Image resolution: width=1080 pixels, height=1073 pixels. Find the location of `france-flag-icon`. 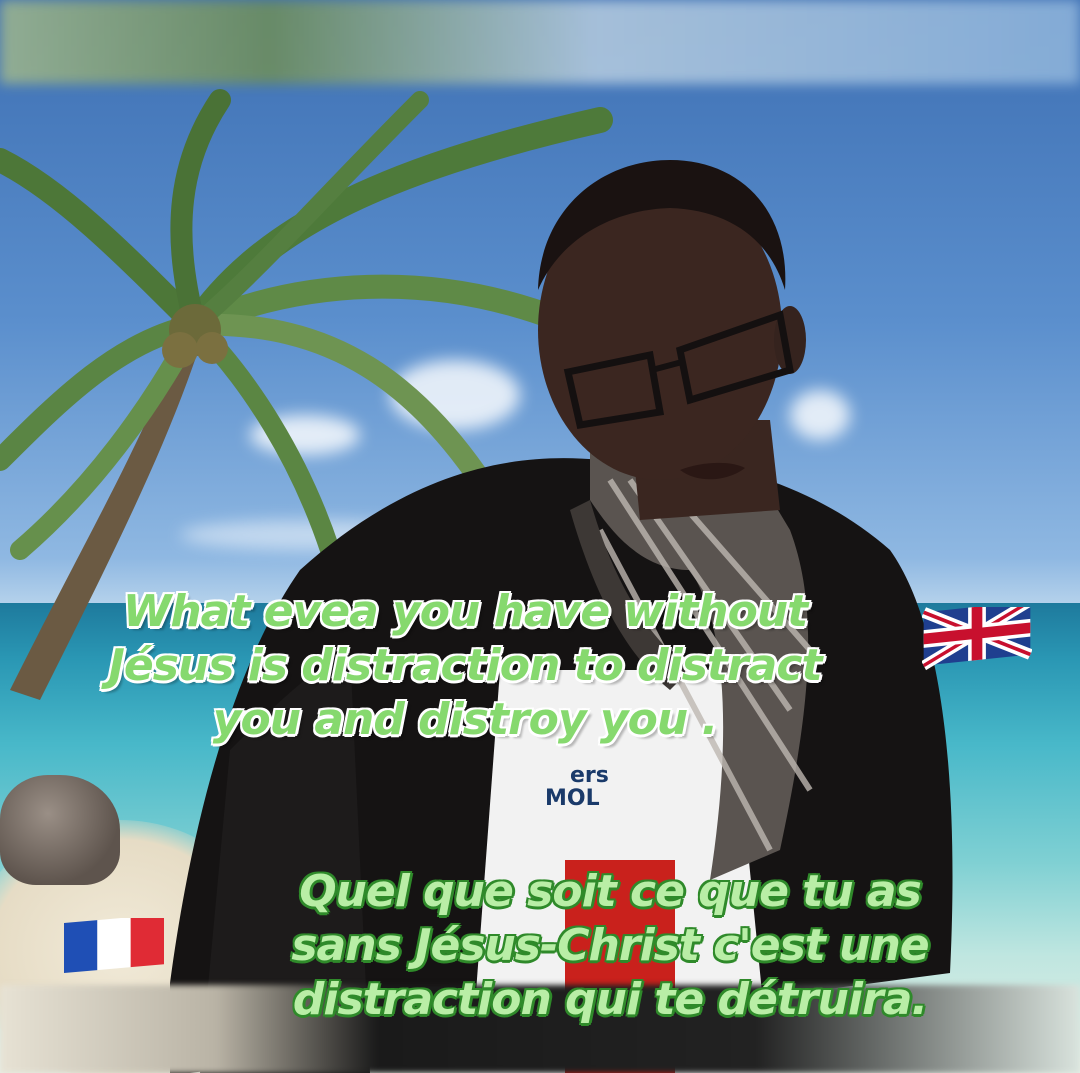

france-flag-icon is located at coordinates (114, 945).